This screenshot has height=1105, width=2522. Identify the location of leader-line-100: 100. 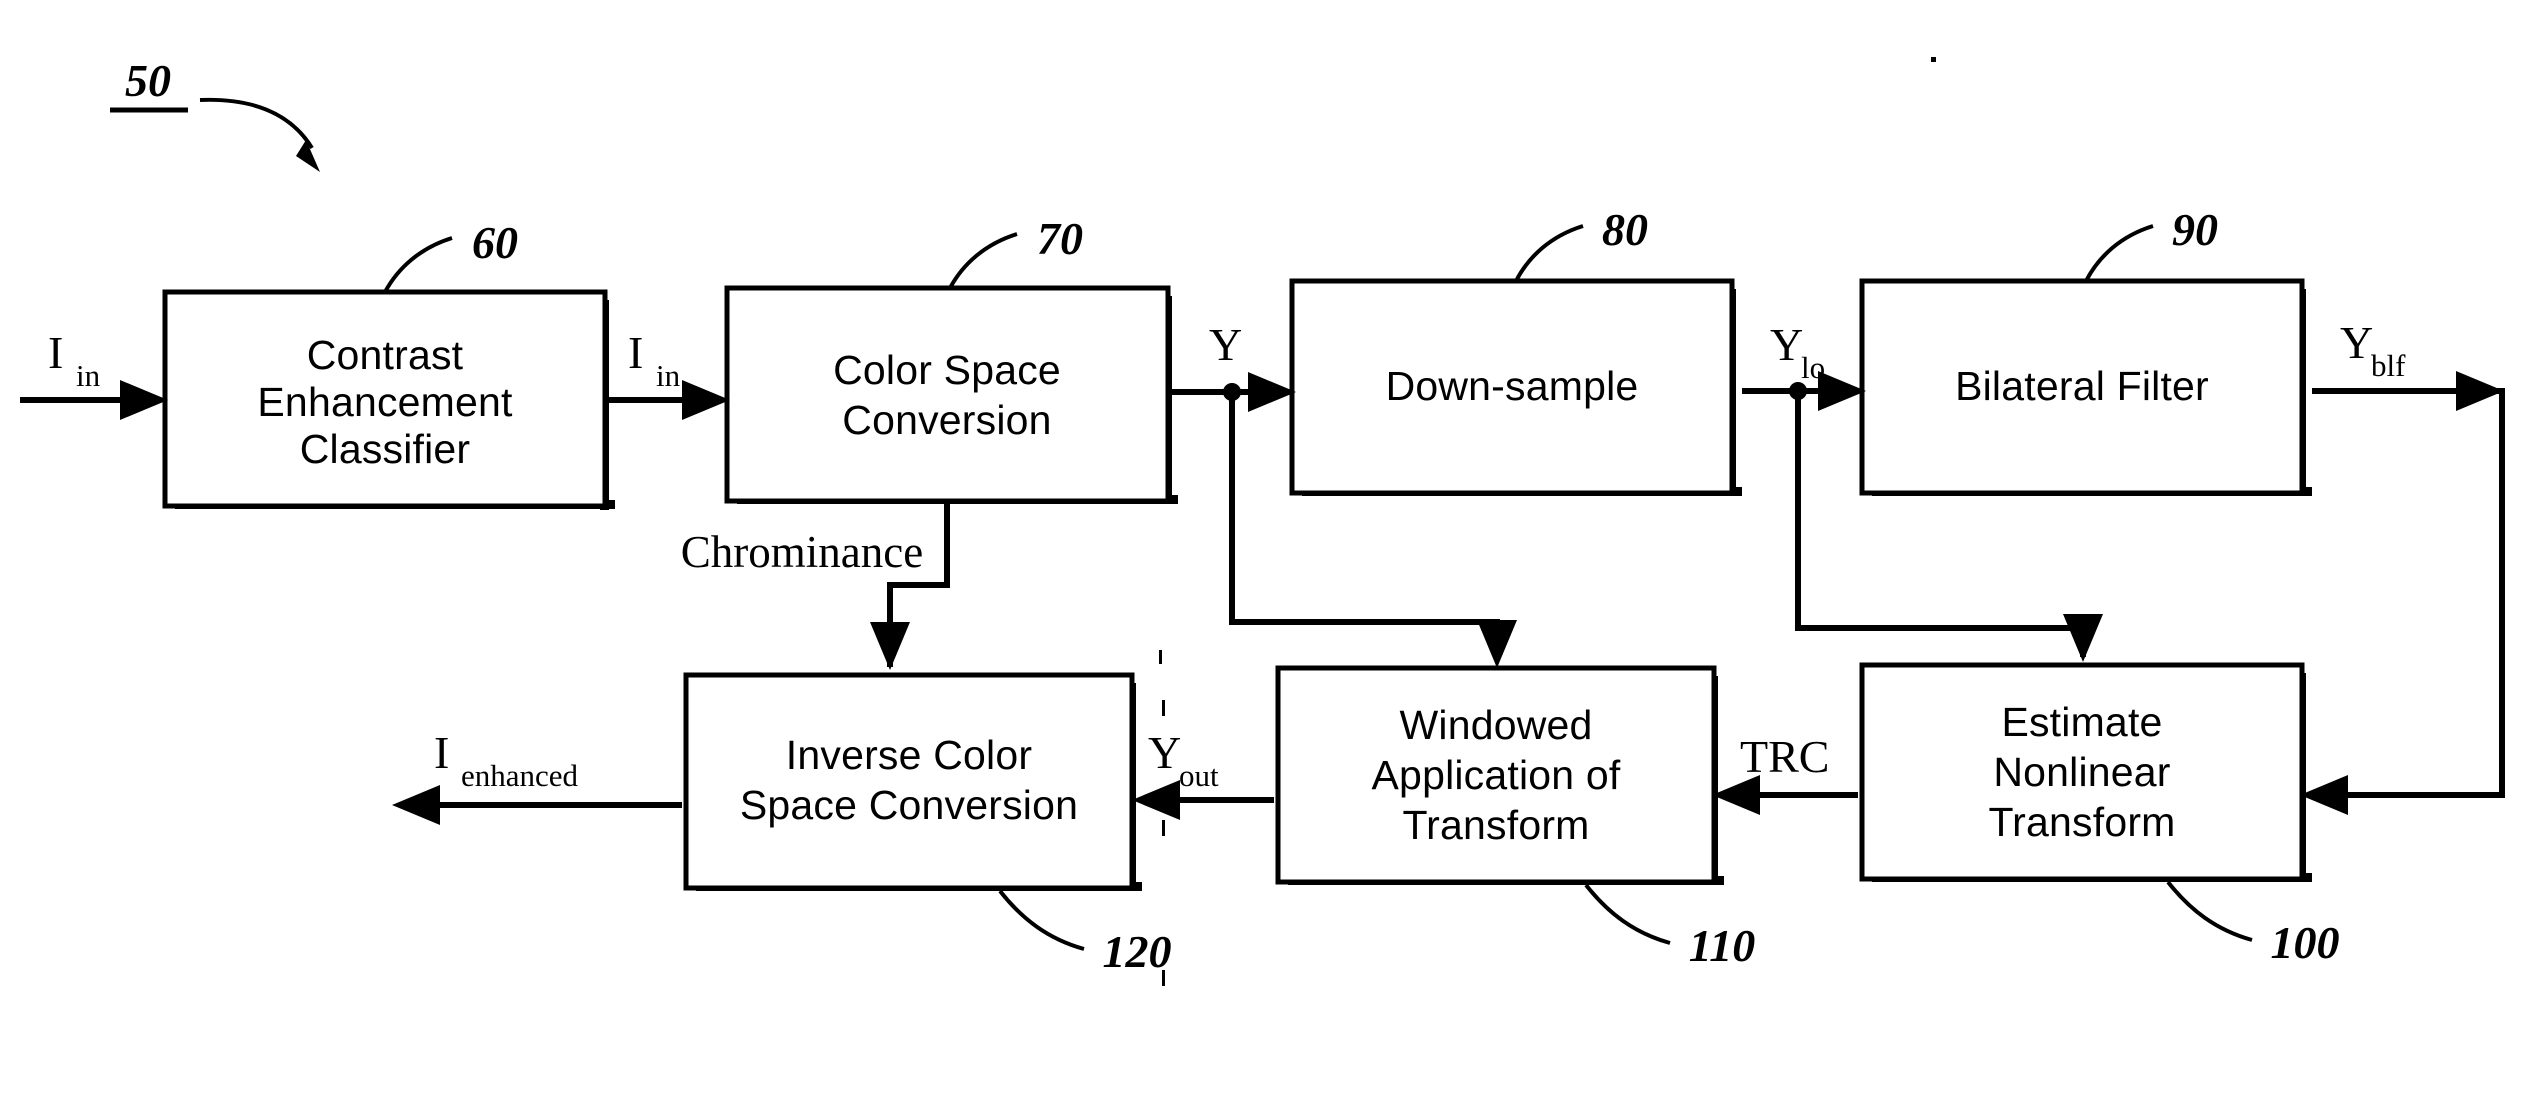
(2253, 924).